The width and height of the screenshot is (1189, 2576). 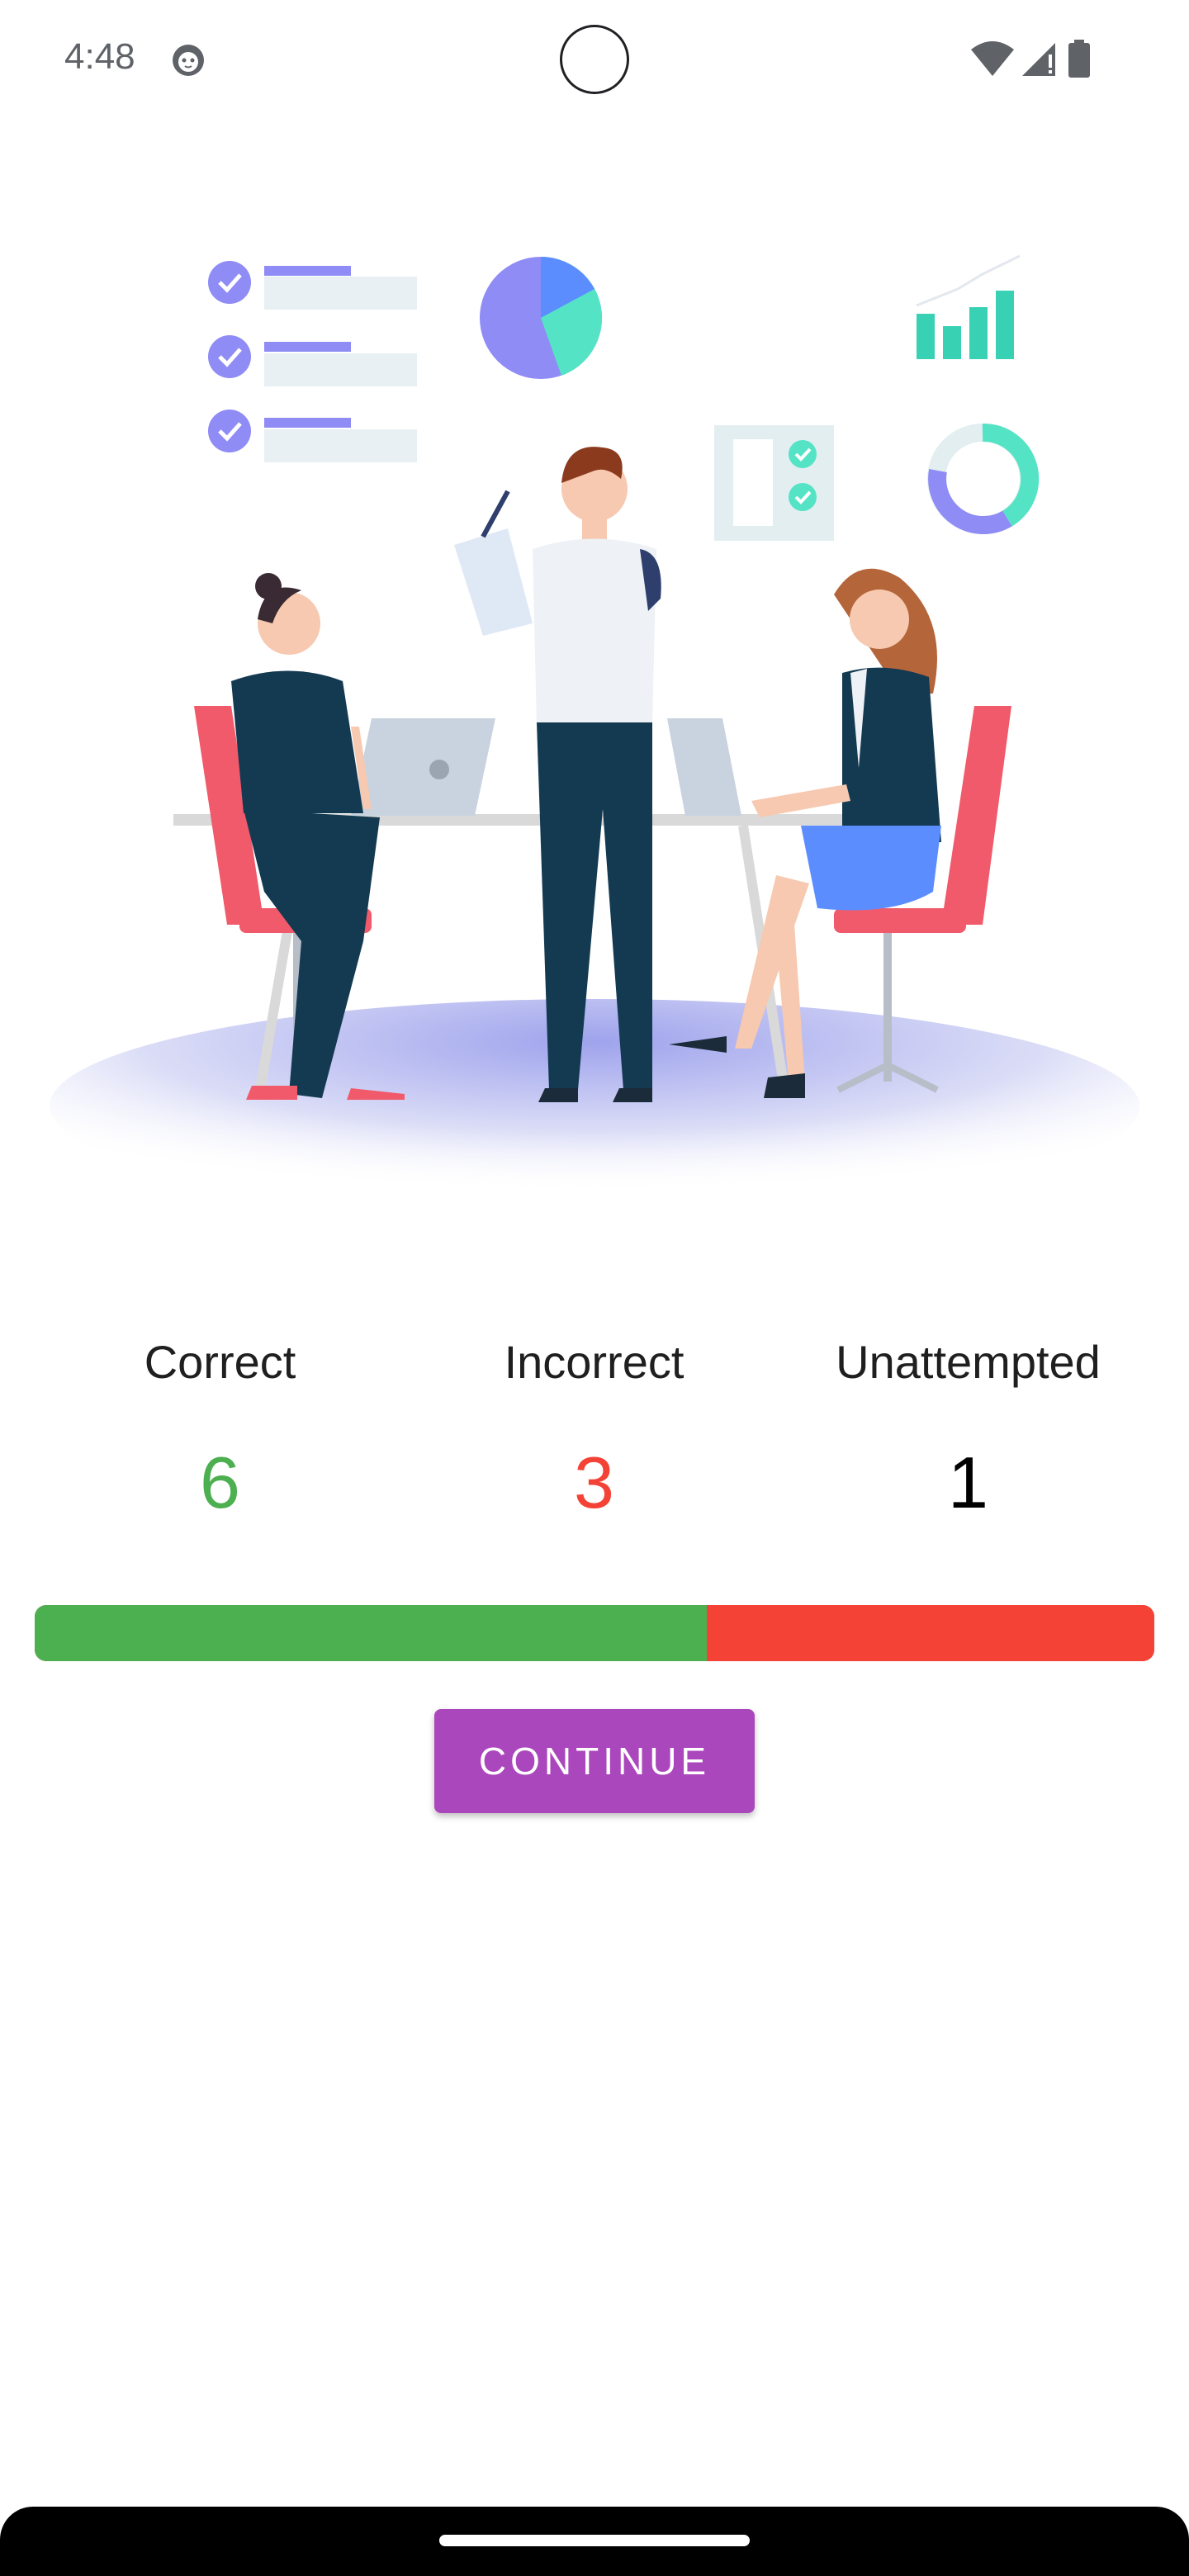 I want to click on incorrect-label: Incorrect, so click(x=594, y=1362).